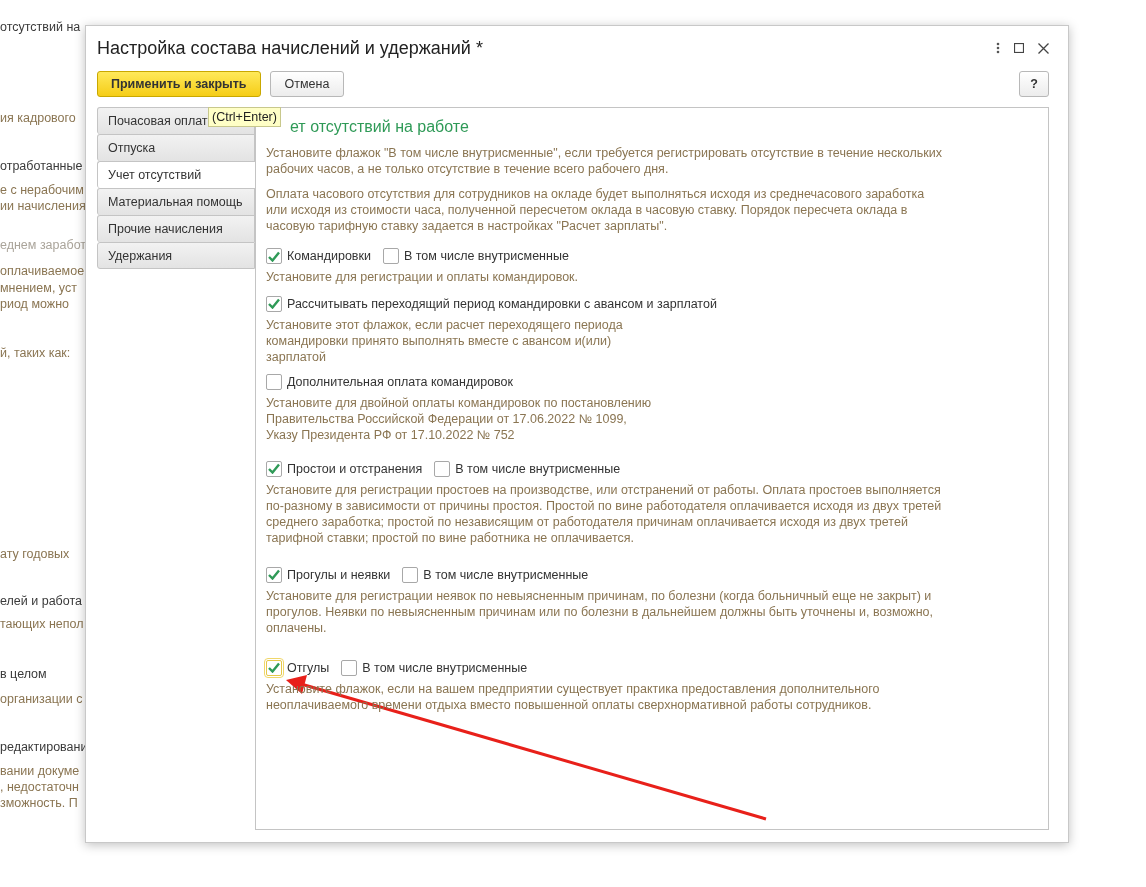 The height and width of the screenshot is (887, 1146). What do you see at coordinates (1034, 84) in the screenshot?
I see `help-button: ?` at bounding box center [1034, 84].